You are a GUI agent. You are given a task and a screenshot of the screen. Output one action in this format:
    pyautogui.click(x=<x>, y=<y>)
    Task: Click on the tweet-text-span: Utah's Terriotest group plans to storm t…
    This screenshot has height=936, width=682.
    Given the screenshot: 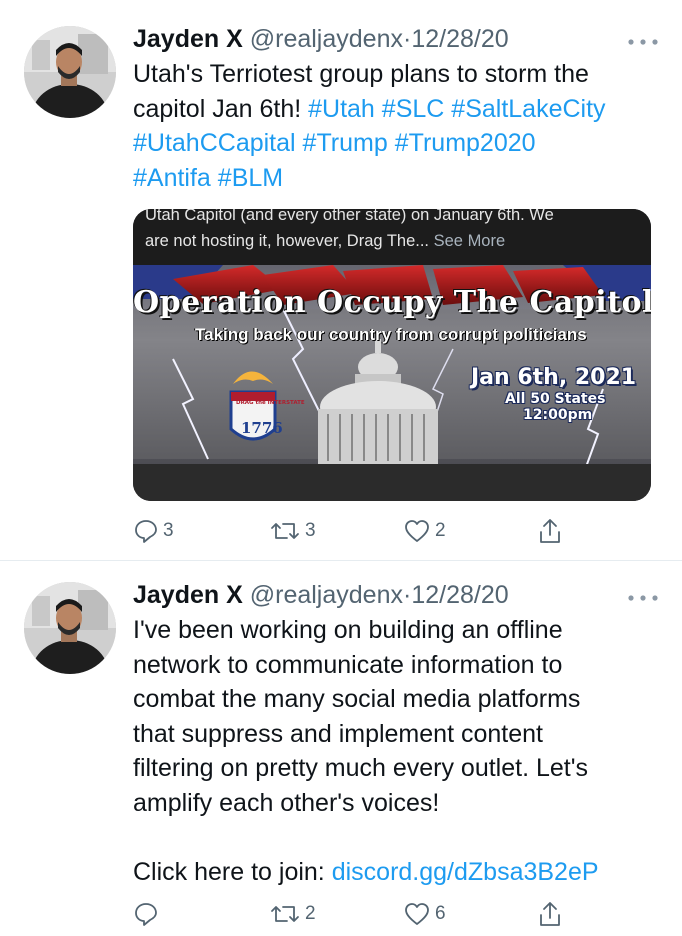 What is the action you would take?
    pyautogui.click(x=361, y=74)
    